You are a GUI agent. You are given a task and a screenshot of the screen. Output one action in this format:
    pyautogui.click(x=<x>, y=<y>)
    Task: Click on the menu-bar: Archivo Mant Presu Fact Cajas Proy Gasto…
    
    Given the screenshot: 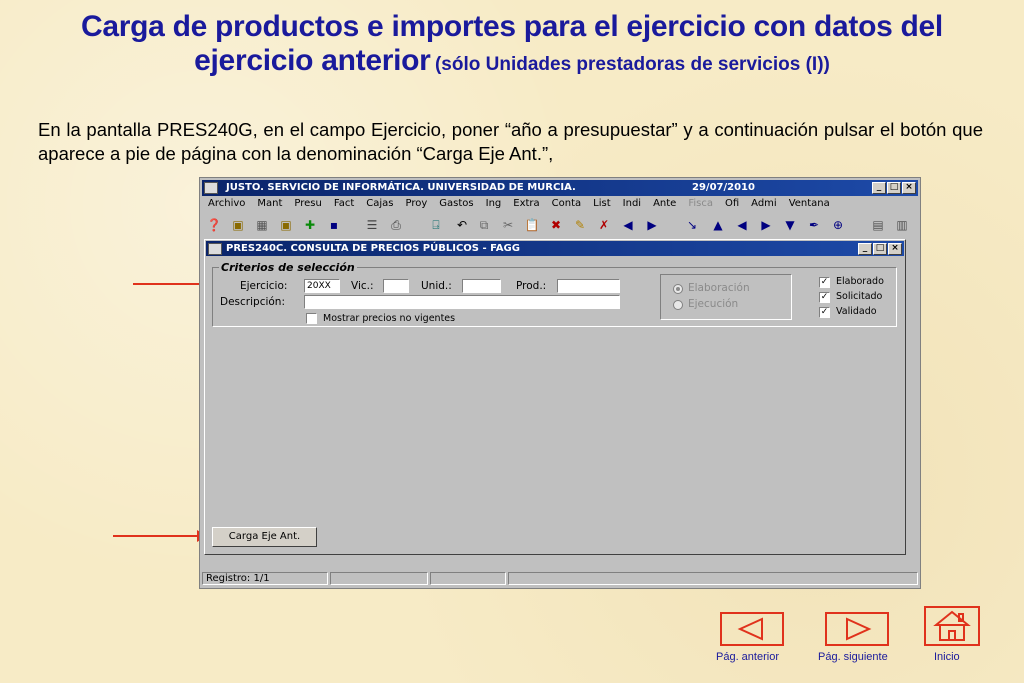 What is the action you would take?
    pyautogui.click(x=560, y=205)
    